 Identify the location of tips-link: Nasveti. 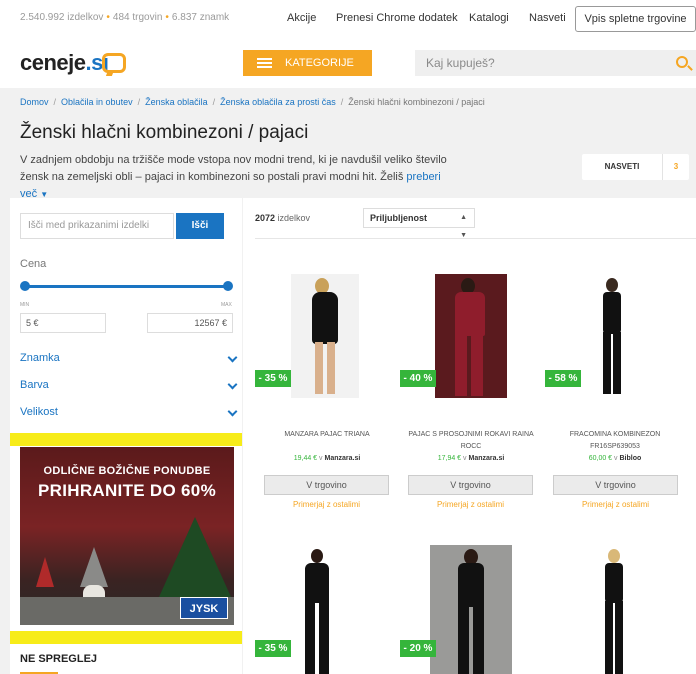
(547, 18).